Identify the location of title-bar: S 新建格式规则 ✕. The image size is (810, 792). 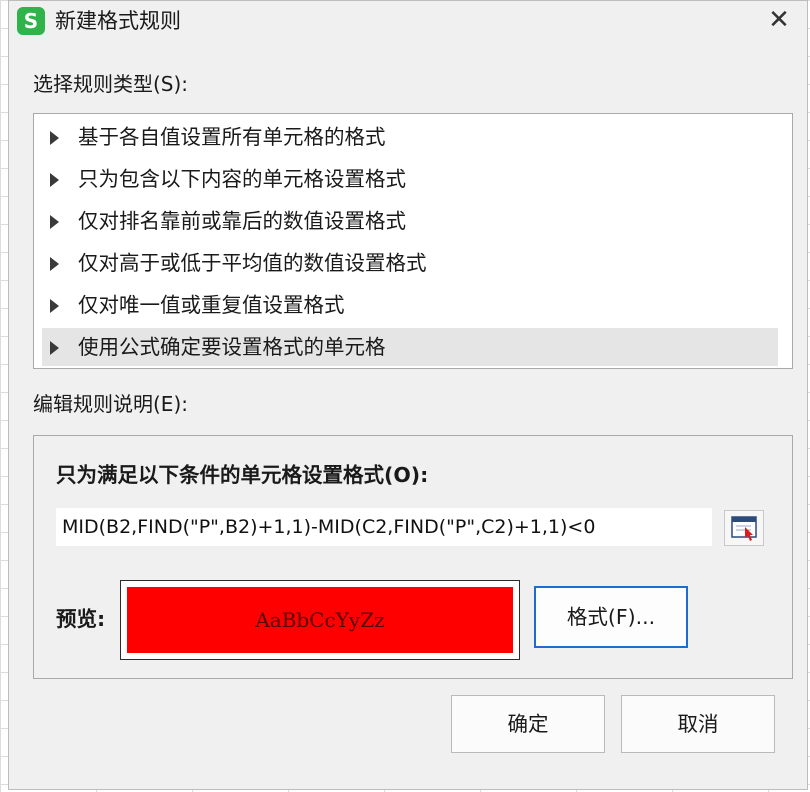
(408, 21).